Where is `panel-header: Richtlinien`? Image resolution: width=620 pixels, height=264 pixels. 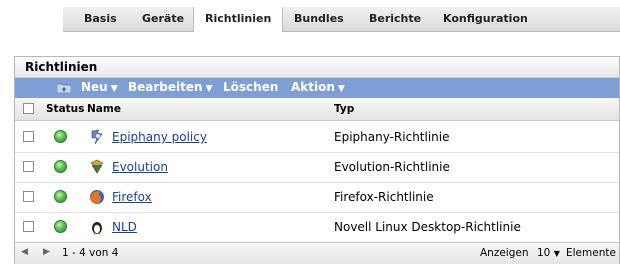 panel-header: Richtlinien is located at coordinates (317, 67).